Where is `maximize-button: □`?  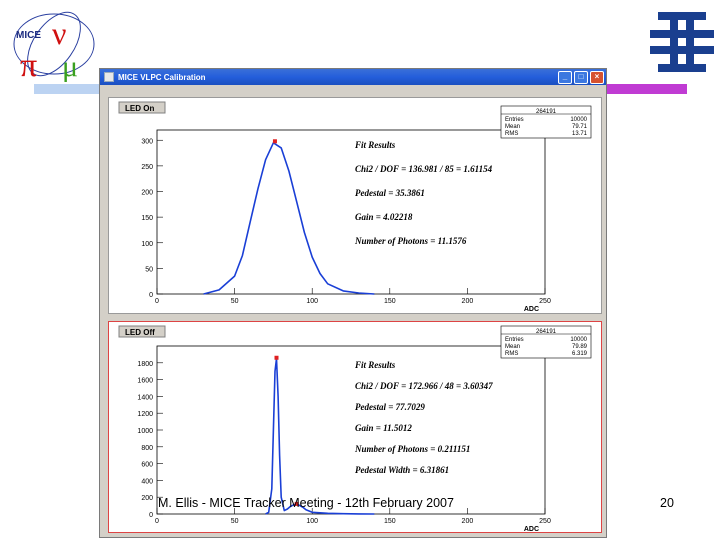 maximize-button: □ is located at coordinates (581, 77).